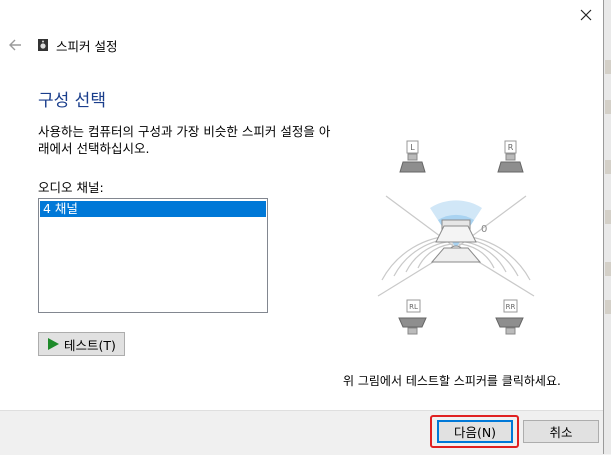 The height and width of the screenshot is (455, 611). I want to click on speaker-icon, so click(43, 45).